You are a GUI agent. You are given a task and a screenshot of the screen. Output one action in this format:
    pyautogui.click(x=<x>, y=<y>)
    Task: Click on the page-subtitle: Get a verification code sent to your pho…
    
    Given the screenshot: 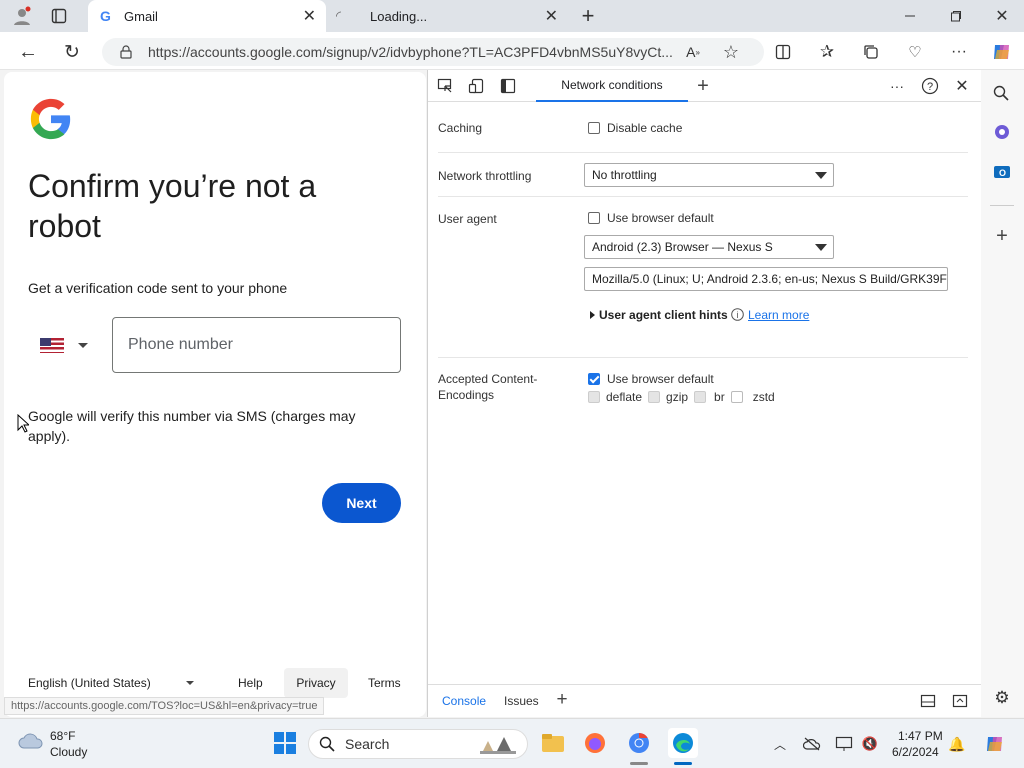 What is the action you would take?
    pyautogui.click(x=158, y=288)
    